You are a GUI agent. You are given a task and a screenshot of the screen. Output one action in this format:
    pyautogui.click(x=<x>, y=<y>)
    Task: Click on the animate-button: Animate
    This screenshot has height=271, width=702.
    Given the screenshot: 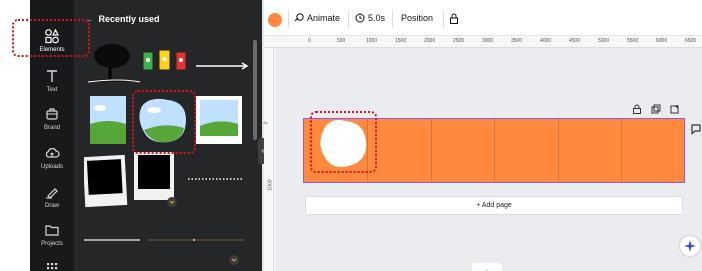 What is the action you would take?
    pyautogui.click(x=317, y=18)
    